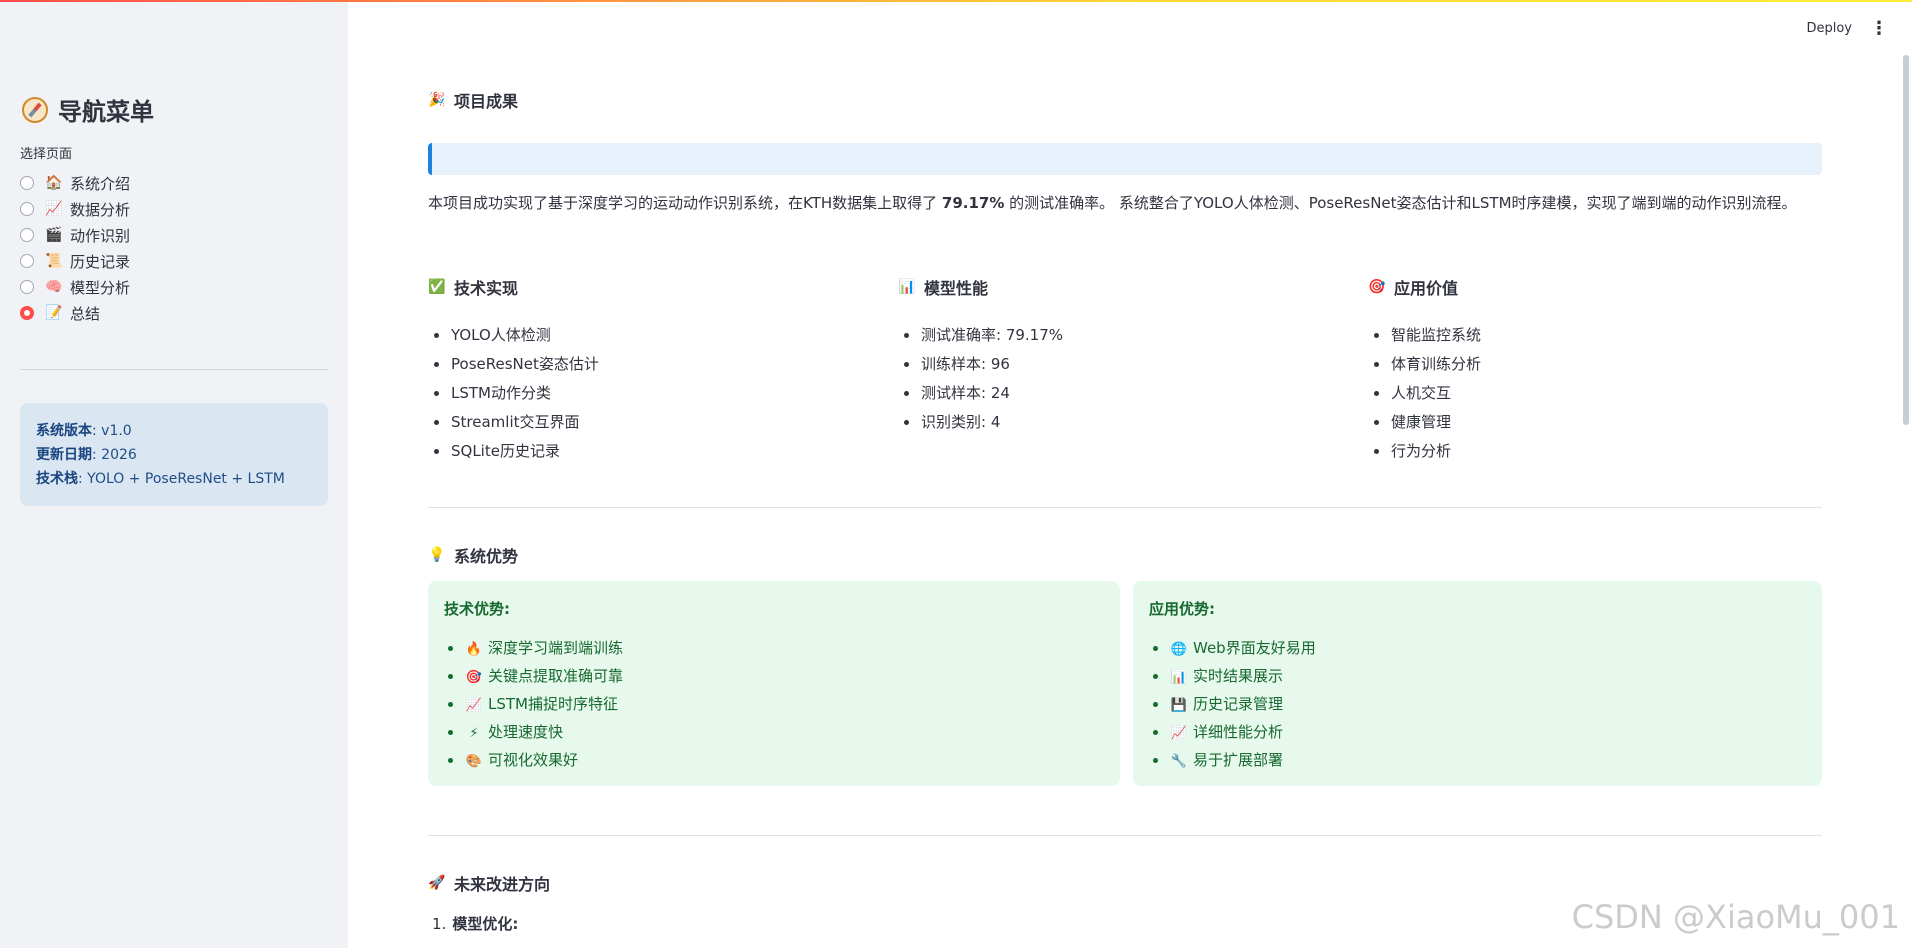  Describe the element at coordinates (54, 287) in the screenshot. I see `option-icon: 🧠` at that location.